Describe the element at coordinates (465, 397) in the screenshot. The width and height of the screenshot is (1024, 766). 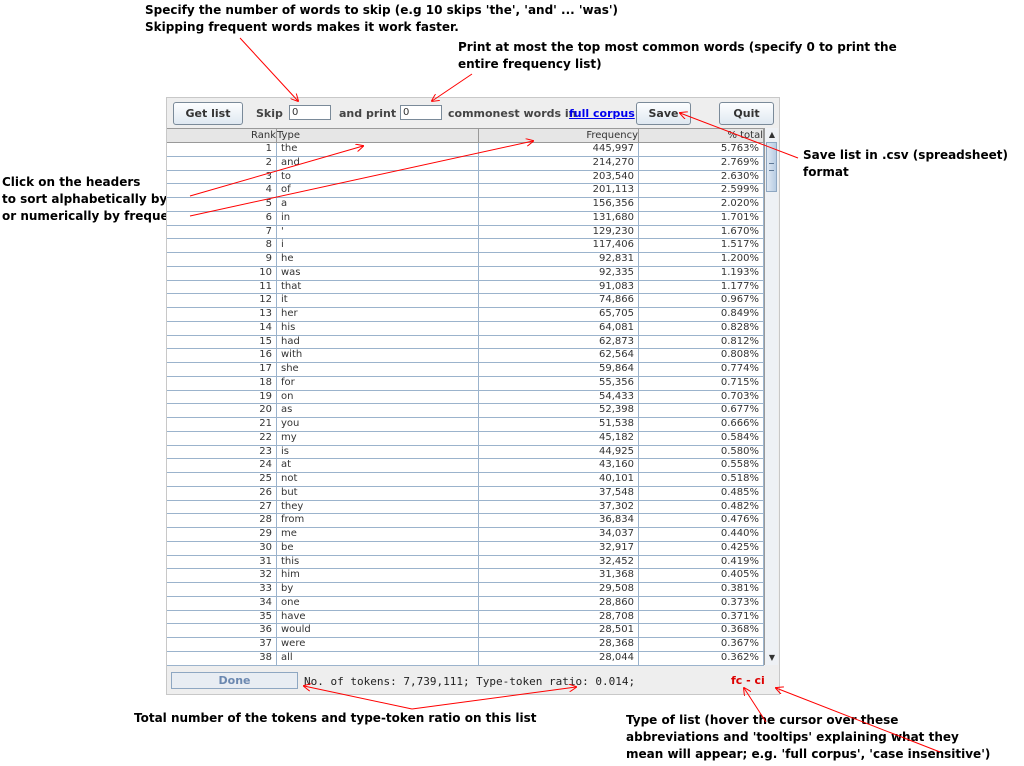
I see `table-row: 19 on 54,433 0.703%` at that location.